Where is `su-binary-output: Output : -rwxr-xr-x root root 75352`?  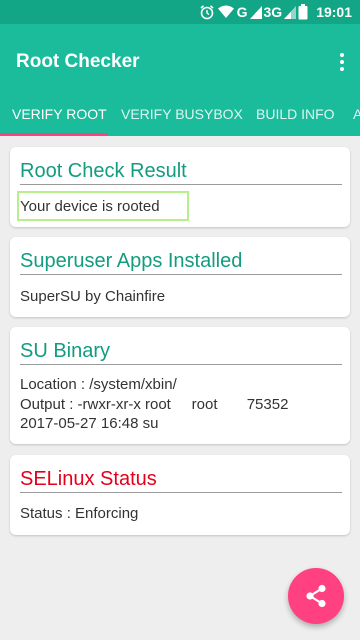
su-binary-output: Output : -rwxr-xr-x root root 75352 is located at coordinates (154, 404).